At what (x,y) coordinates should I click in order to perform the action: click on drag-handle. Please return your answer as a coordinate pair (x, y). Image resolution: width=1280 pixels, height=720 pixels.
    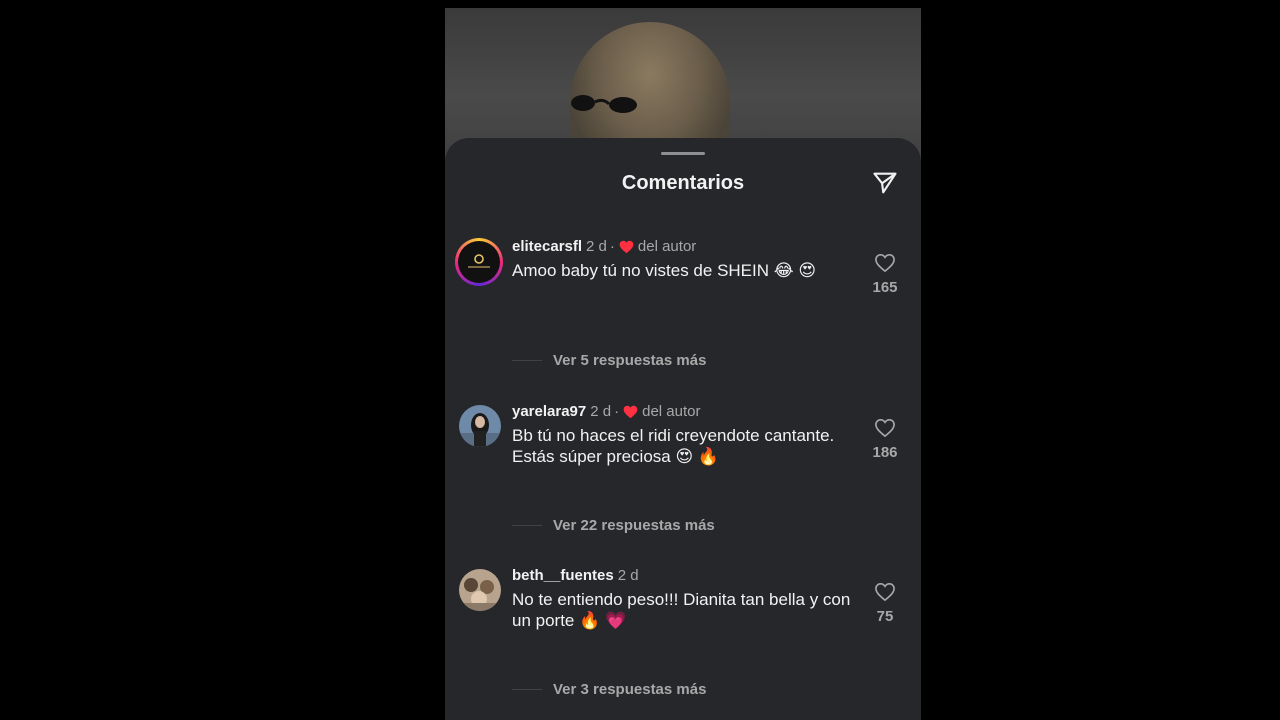
    Looking at the image, I should click on (683, 153).